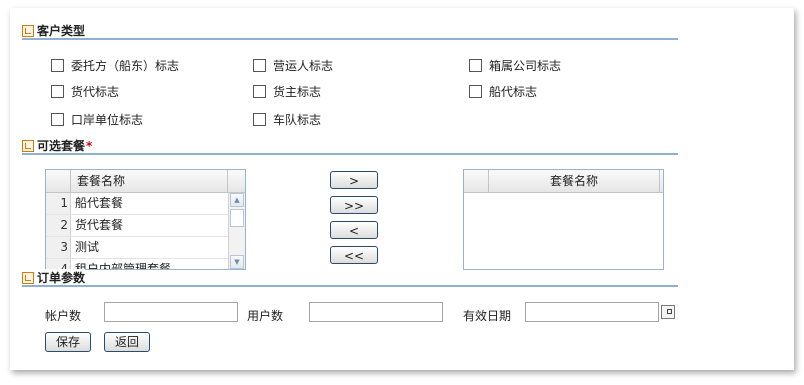 This screenshot has width=804, height=385. What do you see at coordinates (487, 316) in the screenshot?
I see `expiry-date-label: 有效日期` at bounding box center [487, 316].